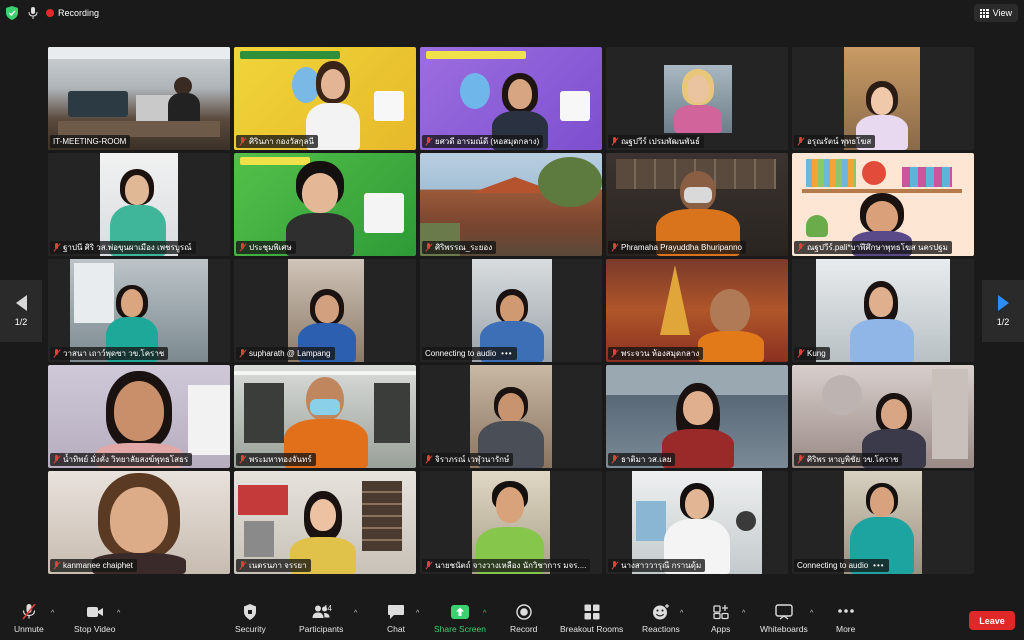  What do you see at coordinates (12, 13) in the screenshot?
I see `shield-icon` at bounding box center [12, 13].